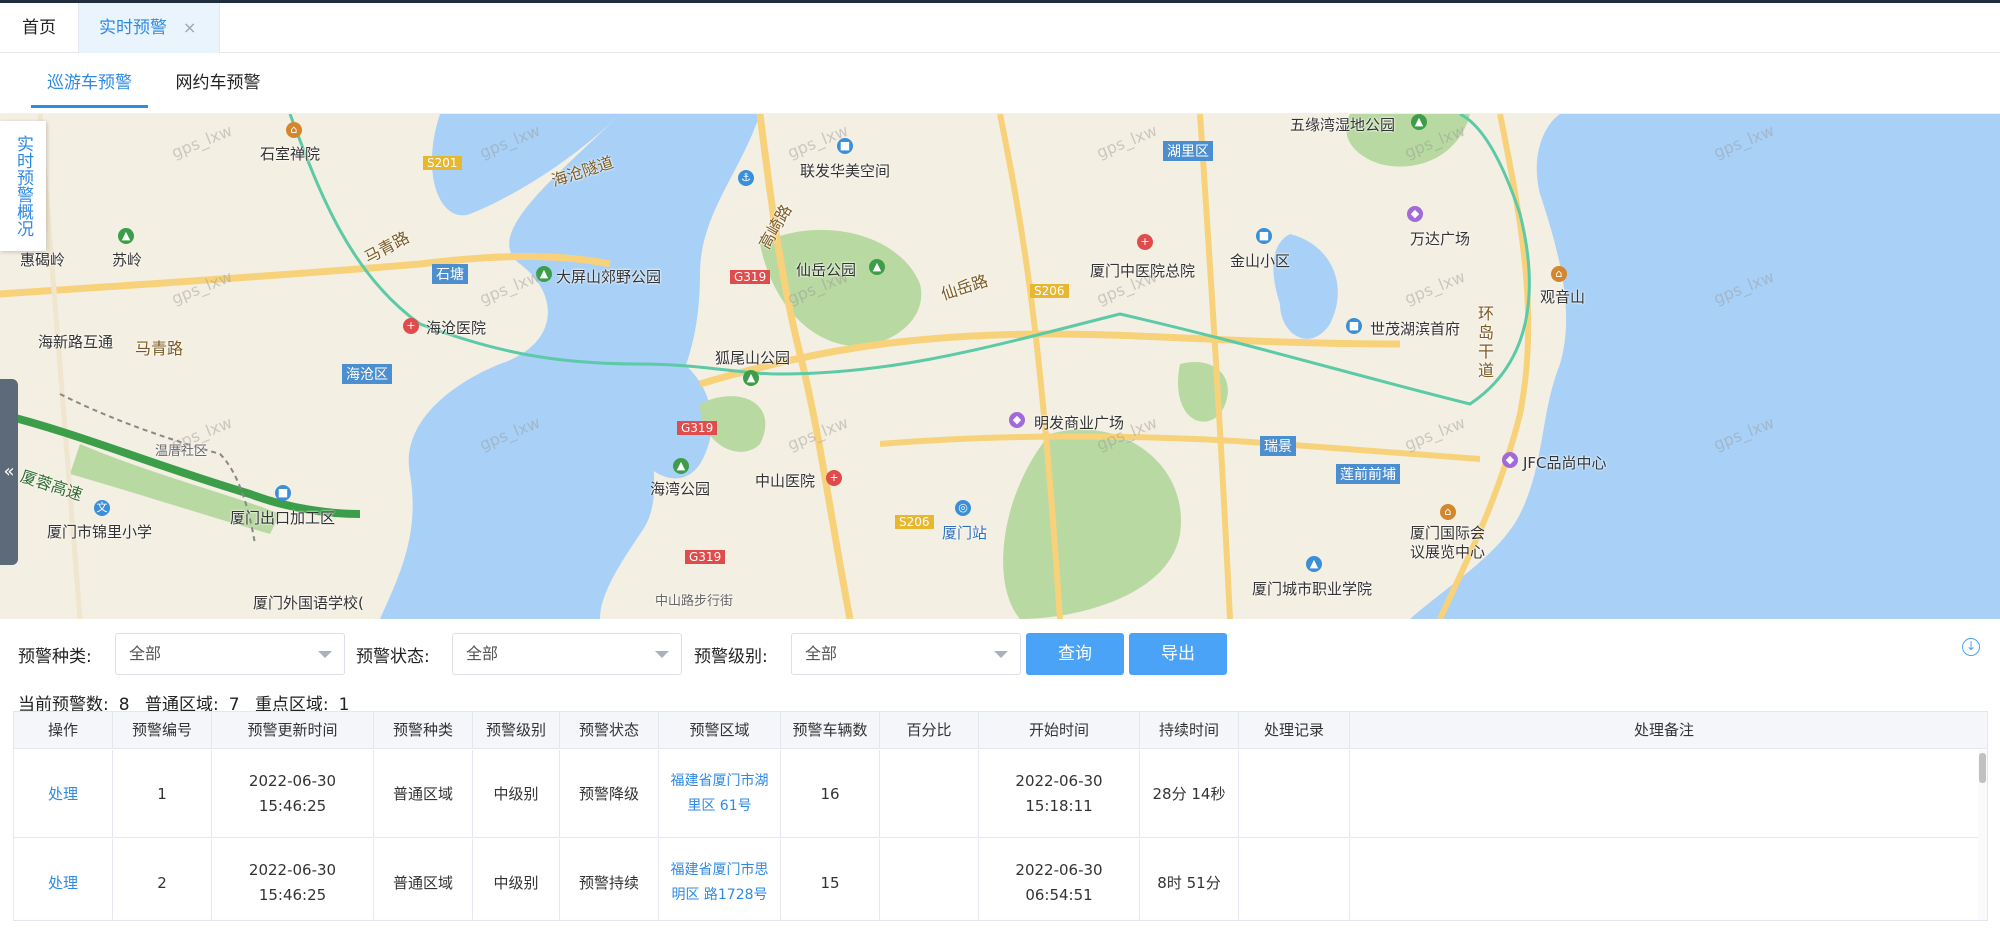 The width and height of the screenshot is (2000, 941). What do you see at coordinates (914, 522) in the screenshot?
I see `map-label-s206-2: S206` at bounding box center [914, 522].